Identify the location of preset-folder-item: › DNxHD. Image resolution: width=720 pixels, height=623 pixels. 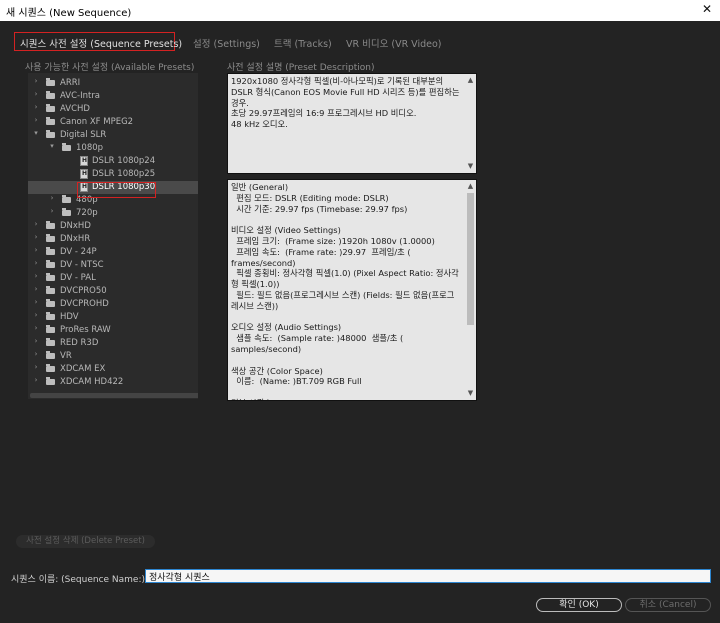
(113, 226).